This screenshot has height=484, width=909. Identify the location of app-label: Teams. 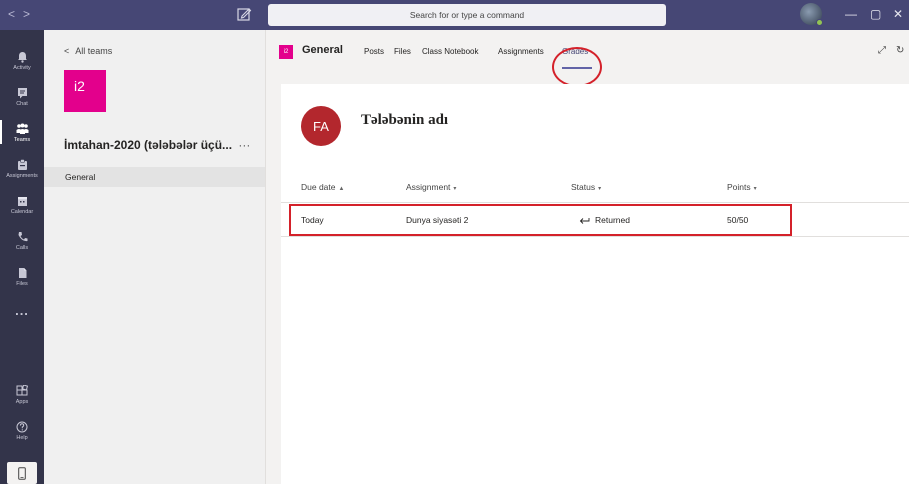
(22, 139).